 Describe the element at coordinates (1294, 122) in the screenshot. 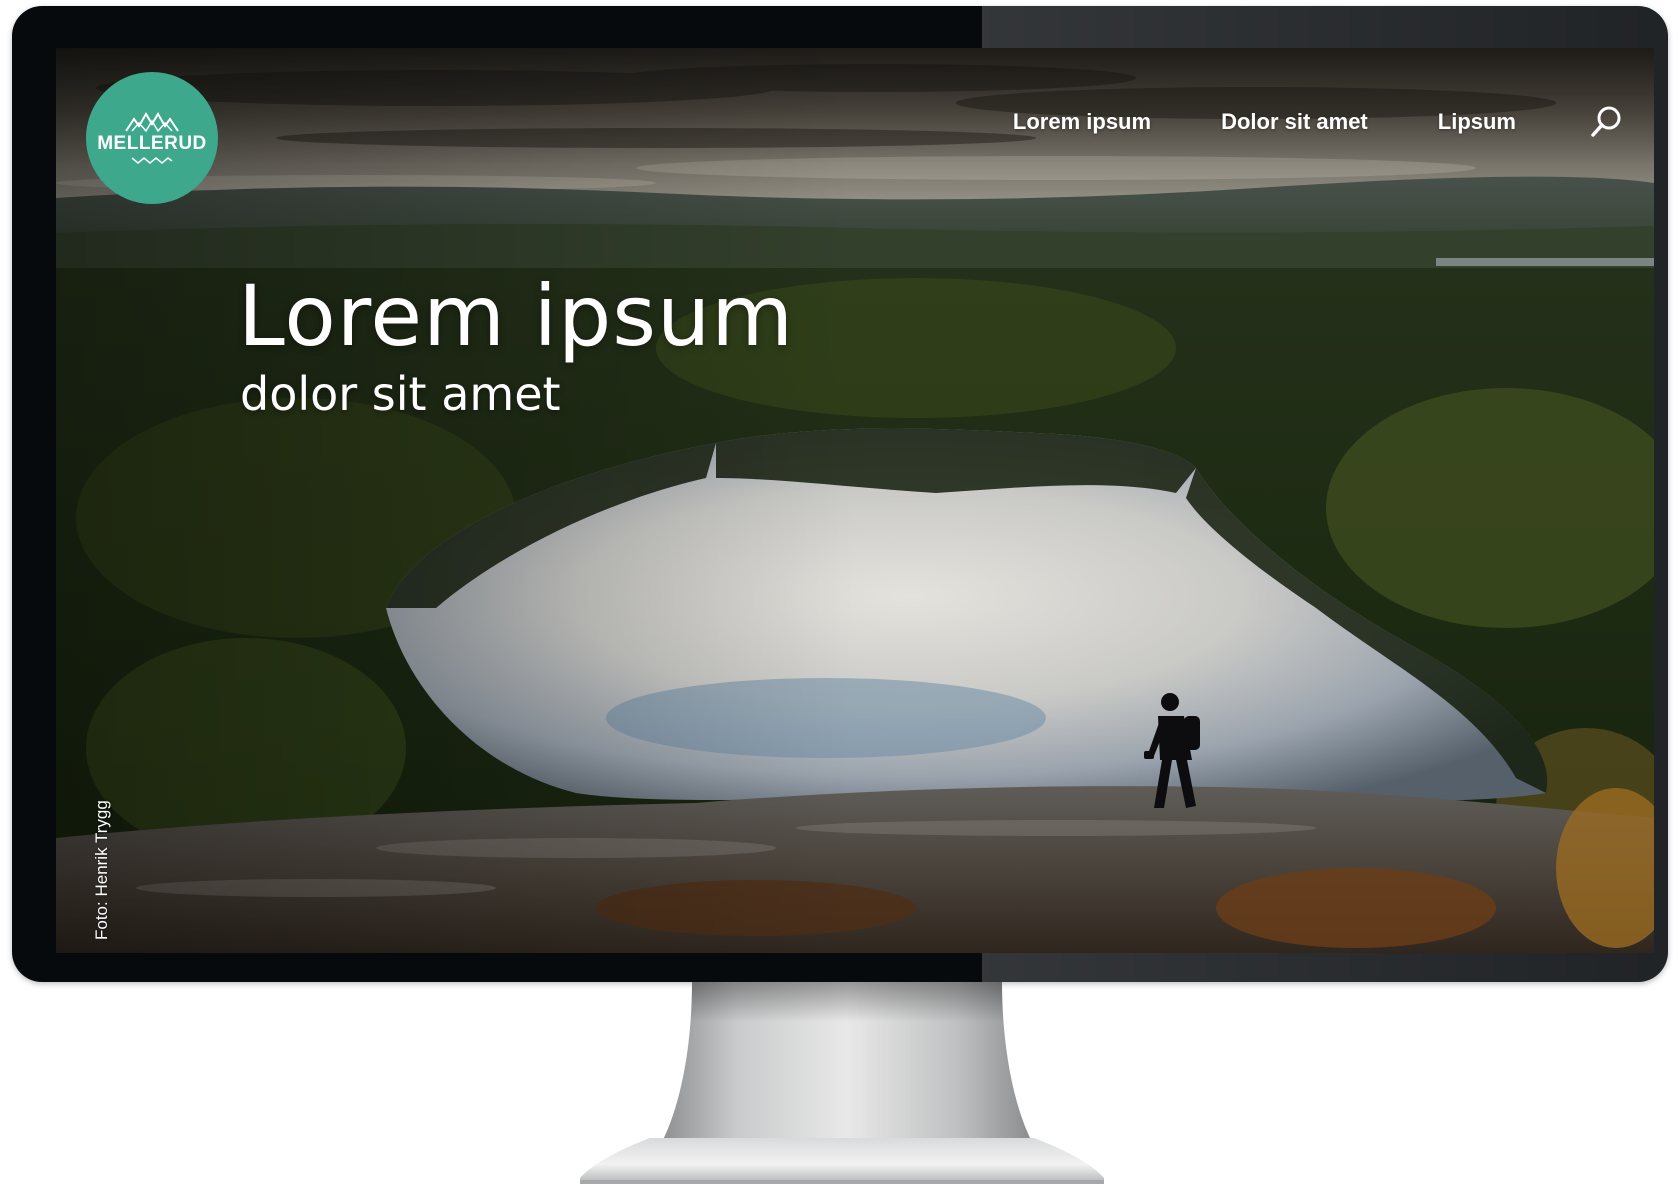

I see `nav-link-dolor-sit-amet: Dolor sit amet` at that location.